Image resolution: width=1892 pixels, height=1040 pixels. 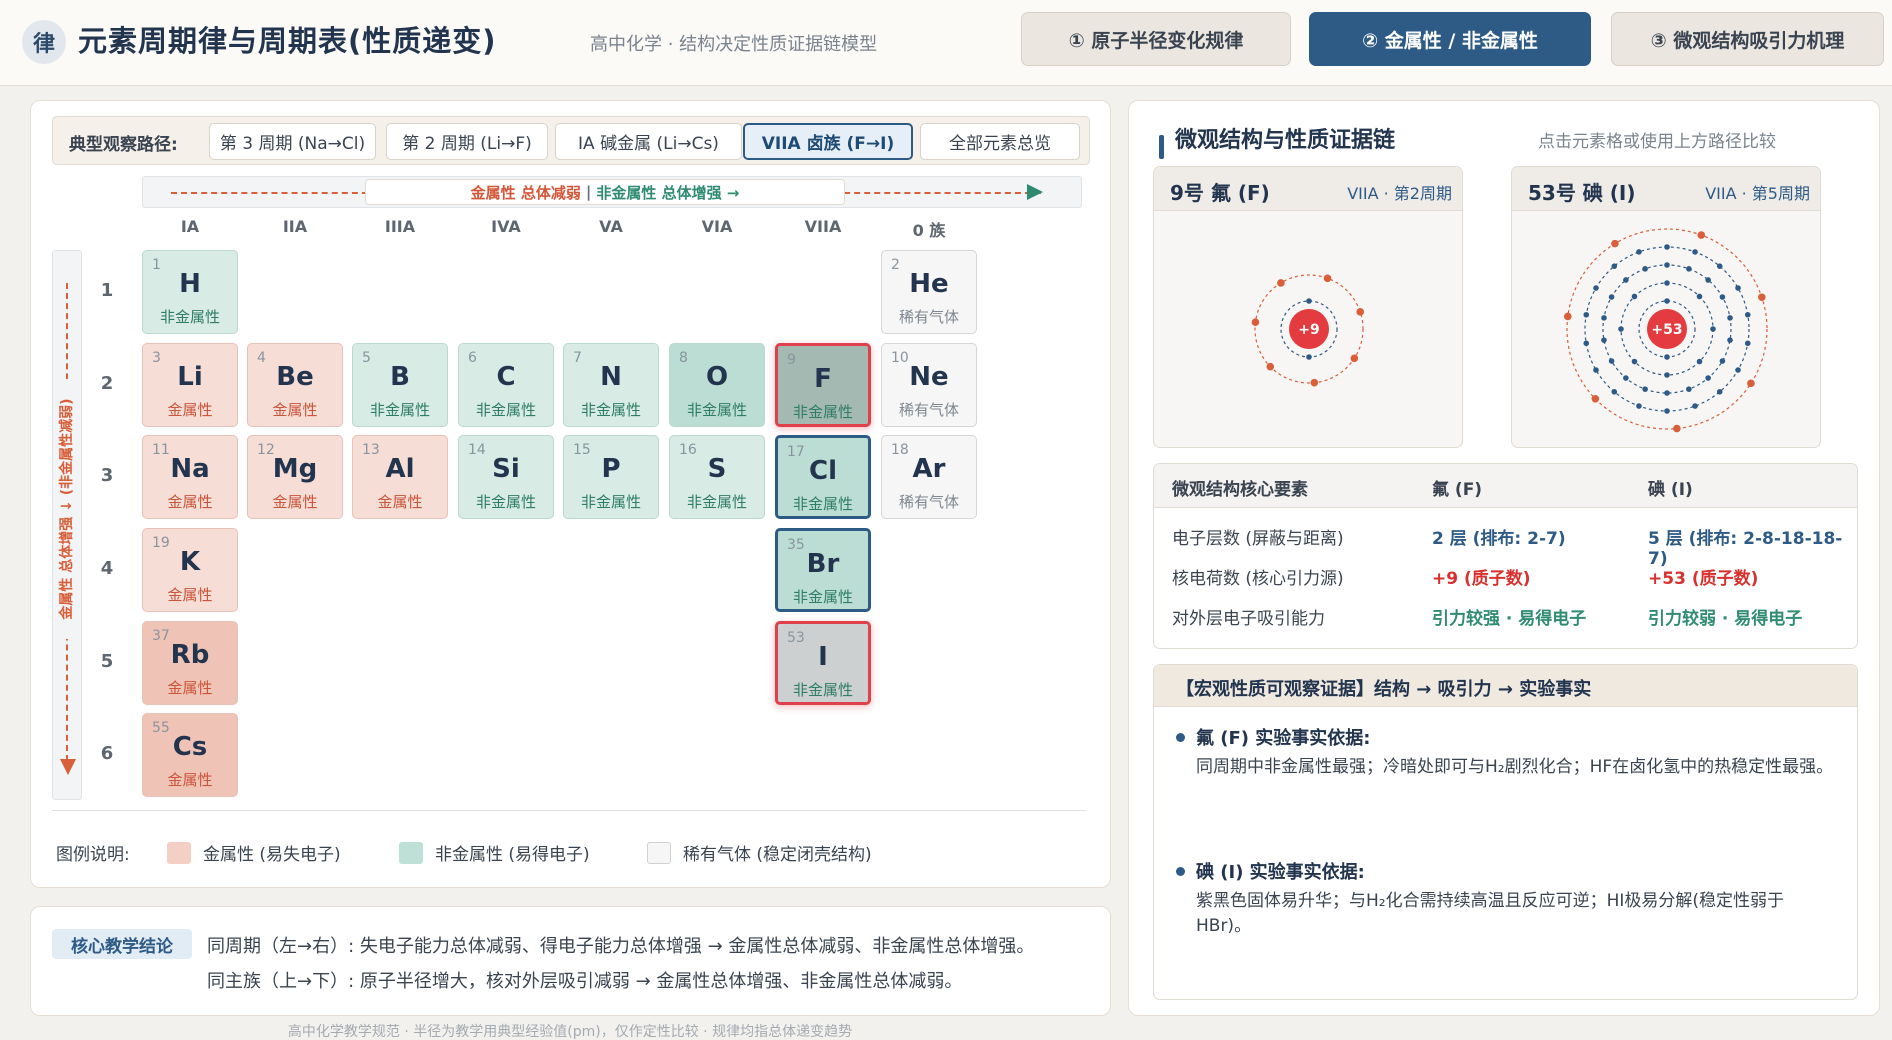 I want to click on element-cell-n: 7 N 非金属性, so click(x=611, y=385).